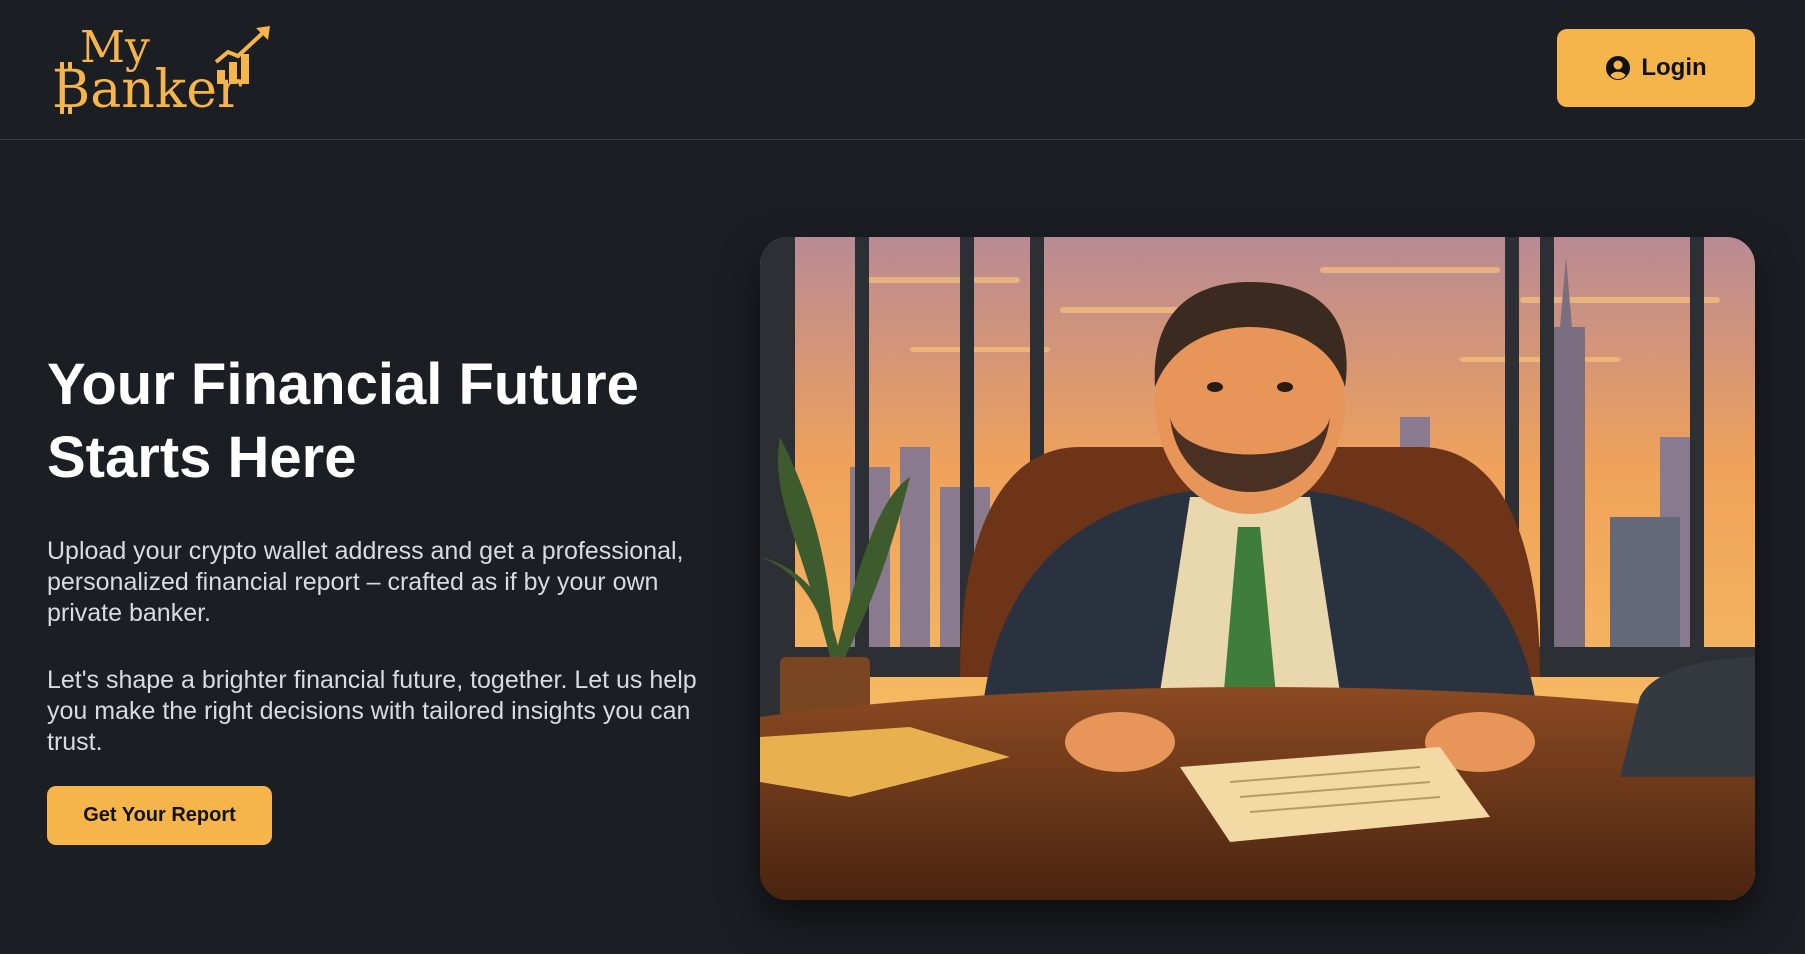  What do you see at coordinates (343, 384) in the screenshot?
I see `hero-title-line1: Your Financial Future` at bounding box center [343, 384].